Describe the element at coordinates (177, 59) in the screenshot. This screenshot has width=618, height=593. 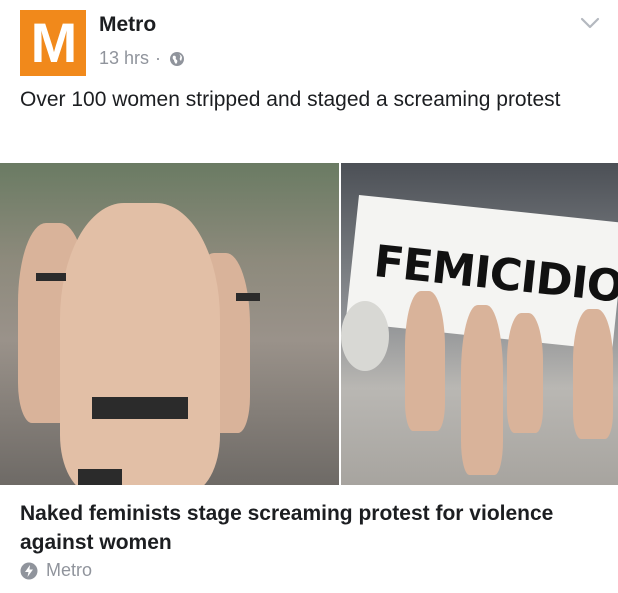
I see `globe-icon` at that location.